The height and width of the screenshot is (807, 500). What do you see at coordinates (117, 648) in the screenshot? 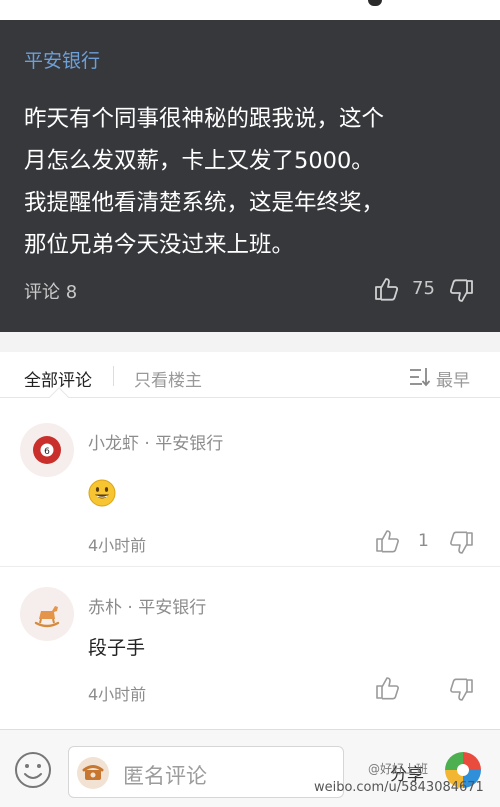
I see `comment-content: 段子手` at bounding box center [117, 648].